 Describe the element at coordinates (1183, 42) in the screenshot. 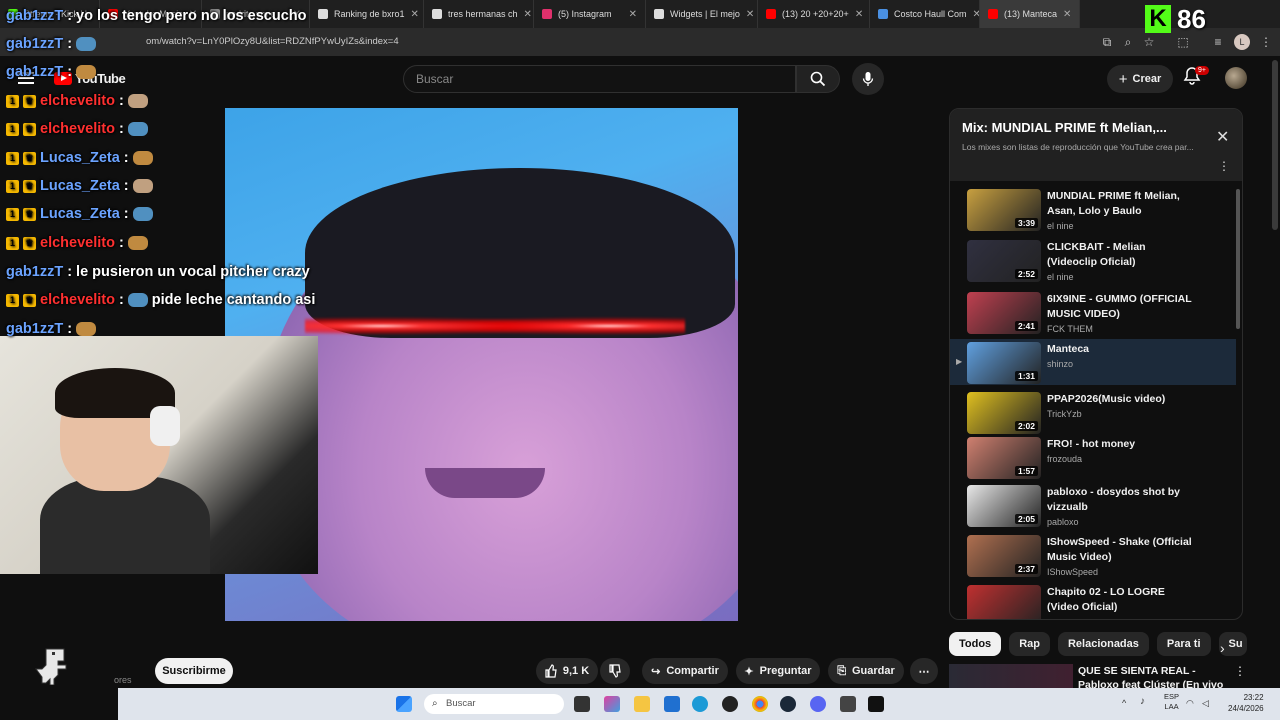

I see `extensions-icon: ⬚` at that location.